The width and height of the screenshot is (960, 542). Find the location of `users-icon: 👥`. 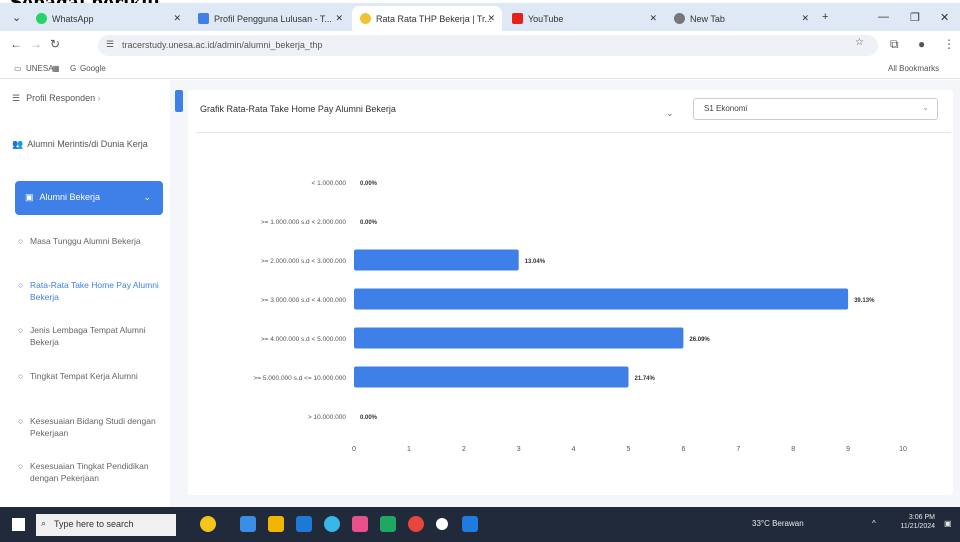

users-icon: 👥 is located at coordinates (18, 144).